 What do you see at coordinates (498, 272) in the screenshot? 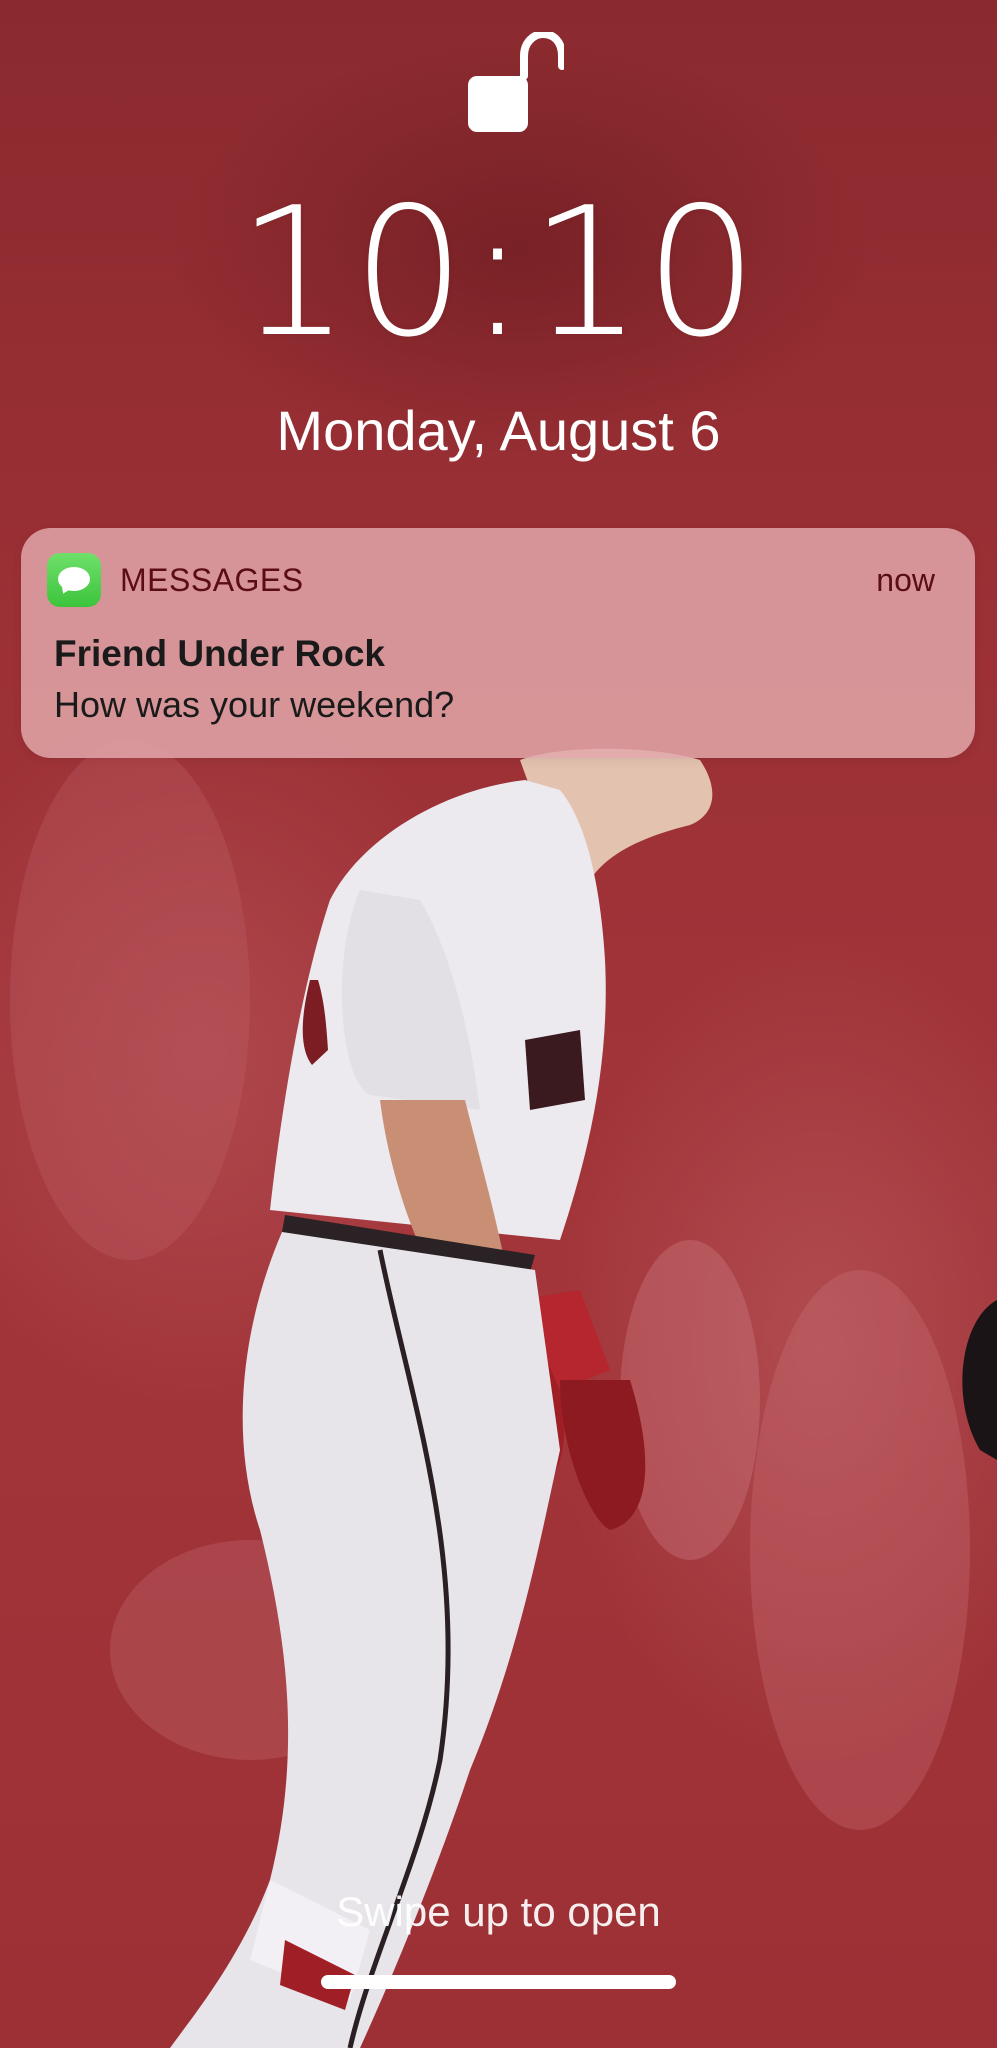
I see `lock-screen-time: 10:10` at bounding box center [498, 272].